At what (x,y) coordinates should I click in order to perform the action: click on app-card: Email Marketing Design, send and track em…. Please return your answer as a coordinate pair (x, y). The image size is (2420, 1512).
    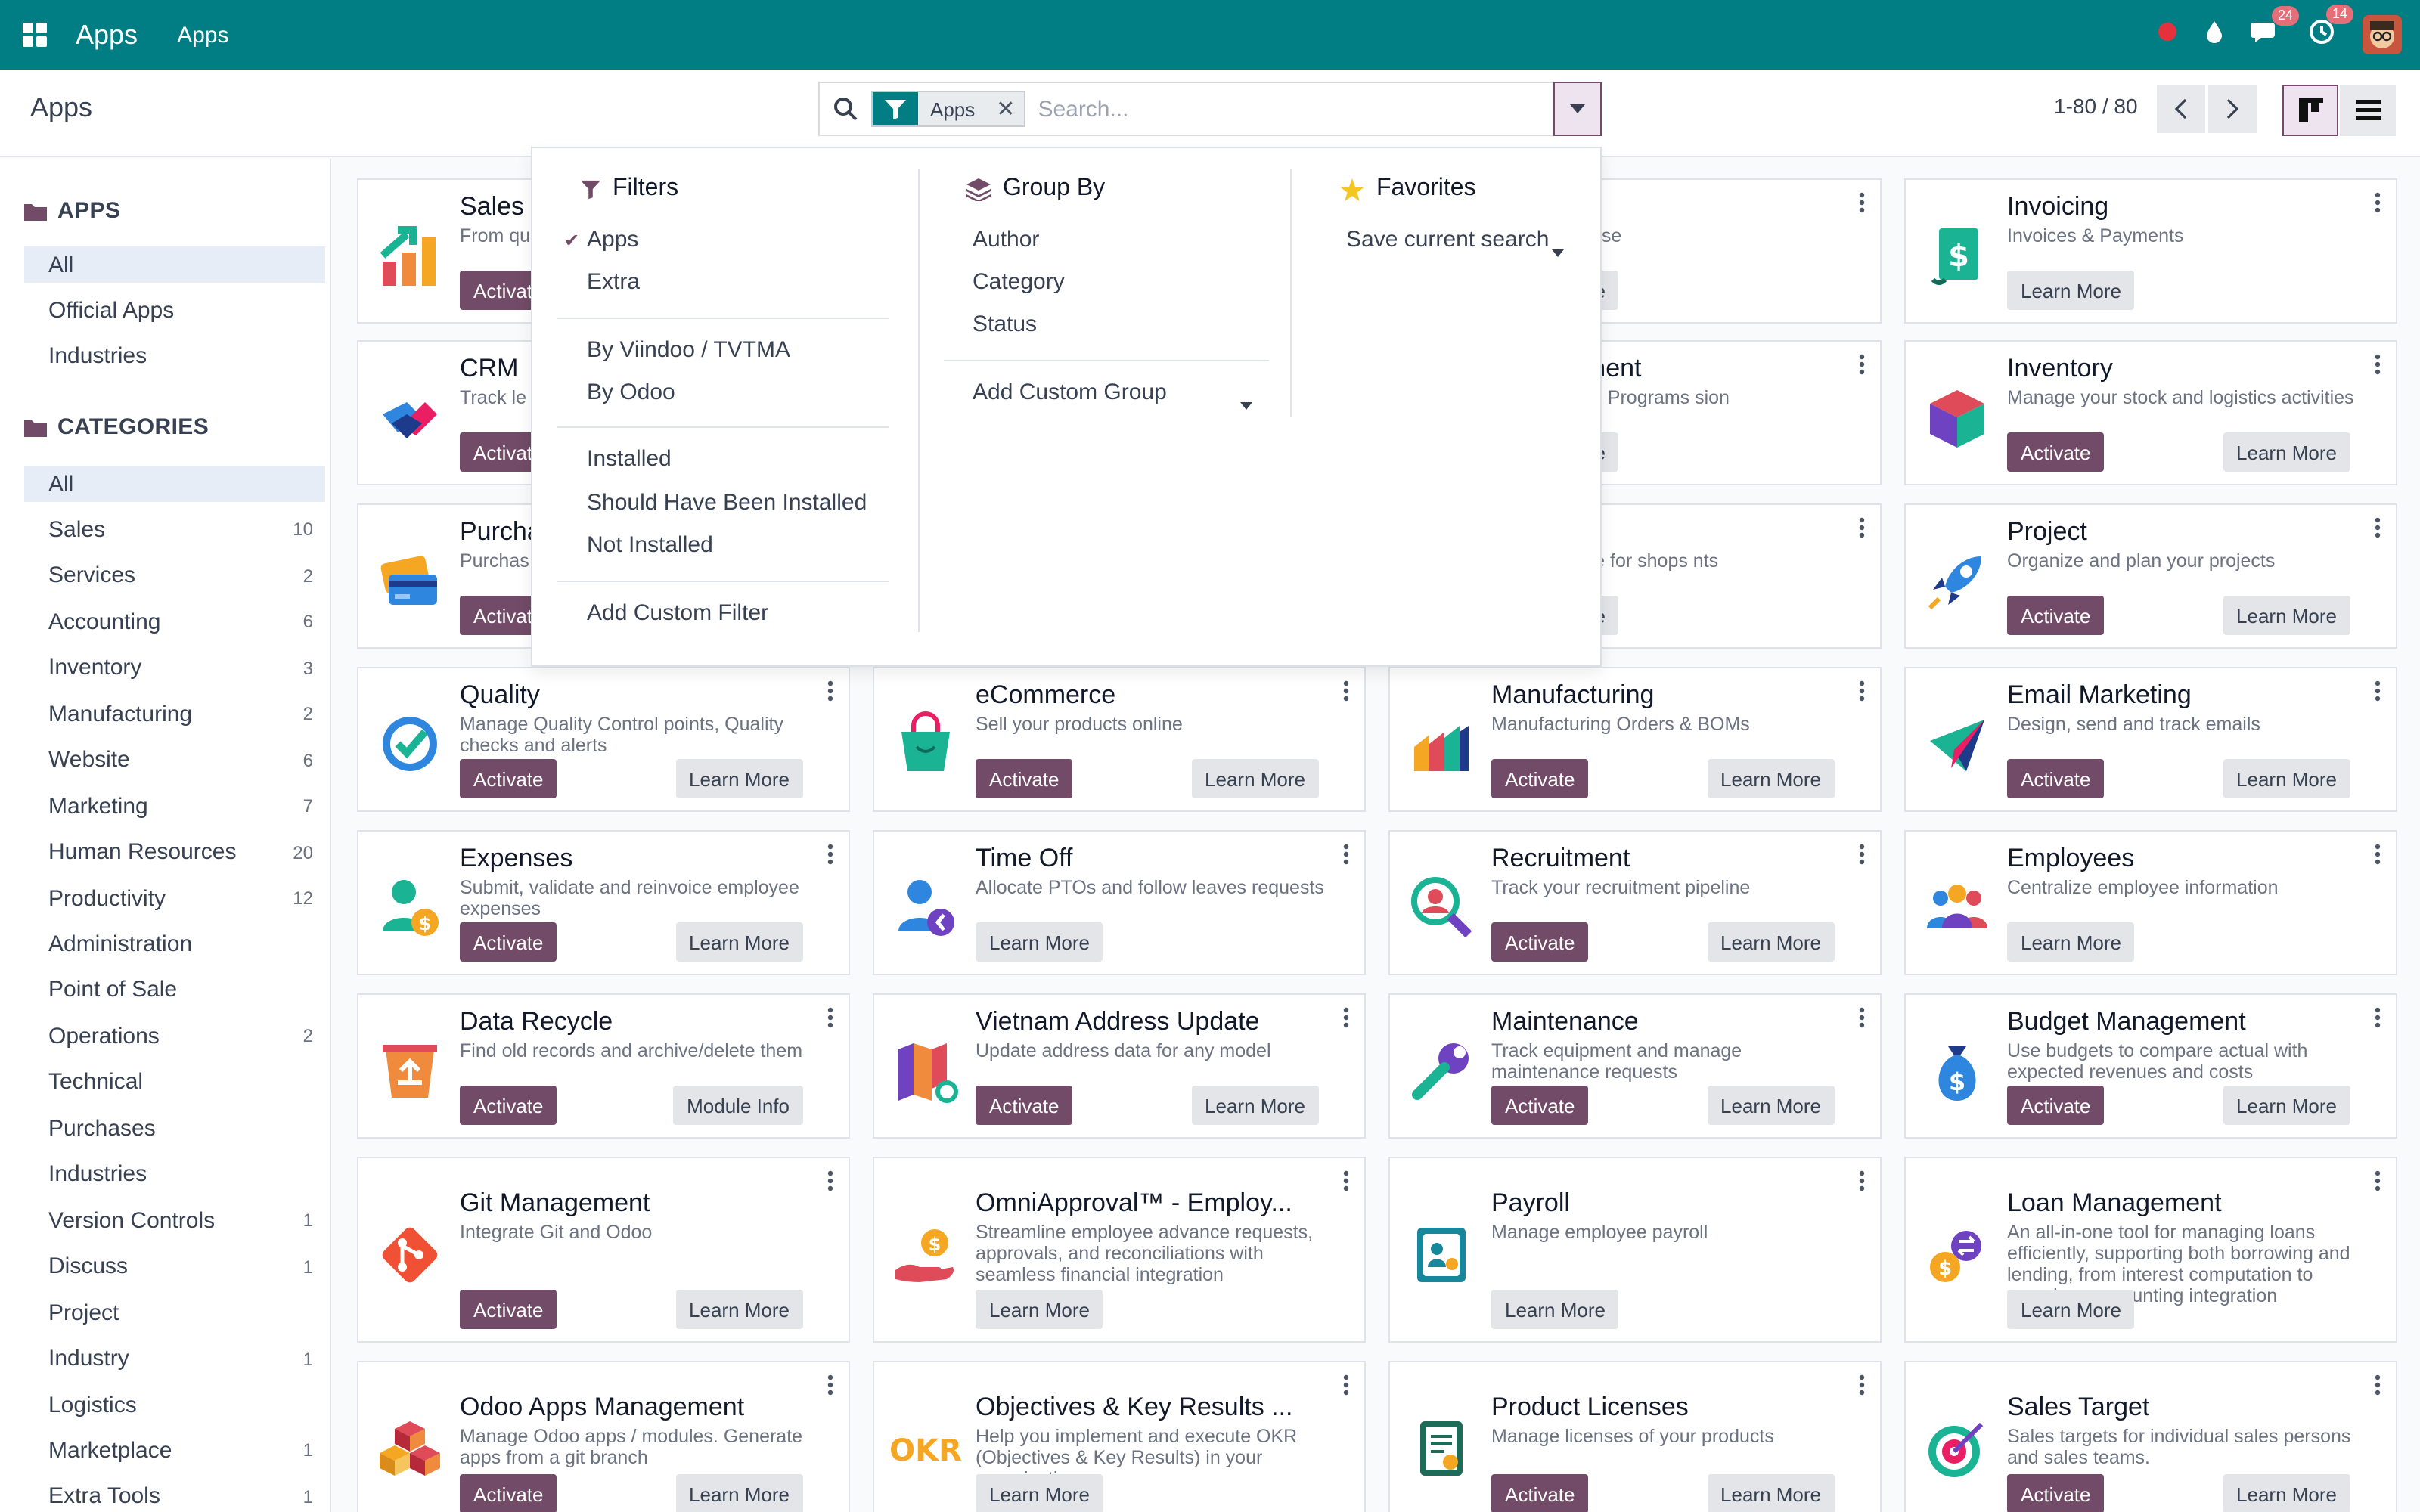
    Looking at the image, I should click on (2150, 740).